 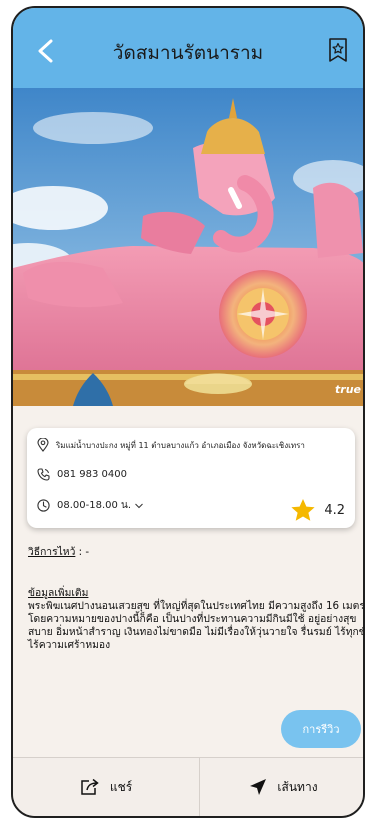 I want to click on worship-label: วิธีการไหว้, so click(x=52, y=552).